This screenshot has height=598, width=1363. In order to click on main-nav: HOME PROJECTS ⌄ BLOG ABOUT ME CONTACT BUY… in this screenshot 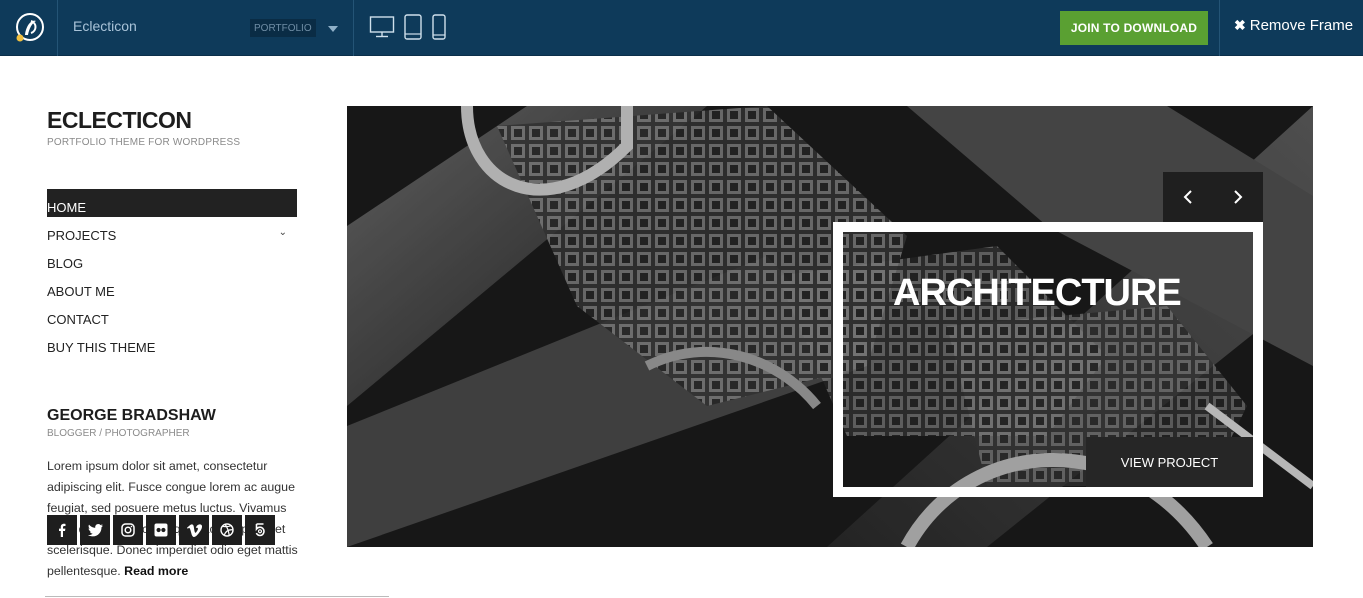, I will do `click(172, 273)`.